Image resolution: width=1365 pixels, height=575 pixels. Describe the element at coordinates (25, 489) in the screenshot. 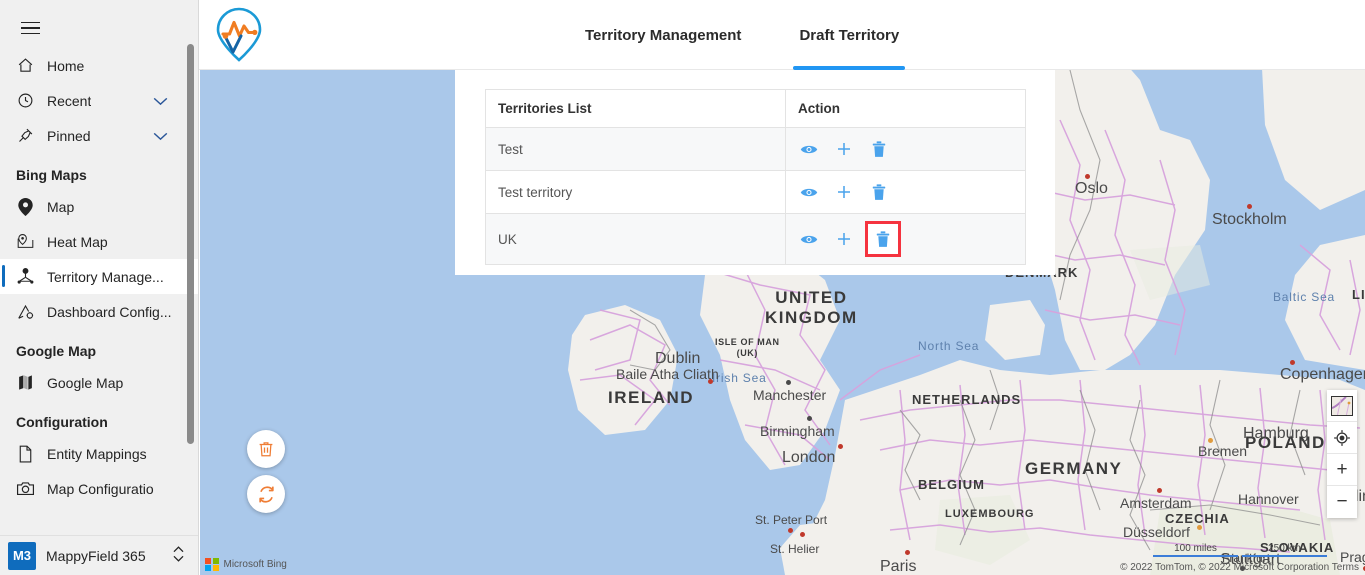

I see `camera-gear-icon` at that location.